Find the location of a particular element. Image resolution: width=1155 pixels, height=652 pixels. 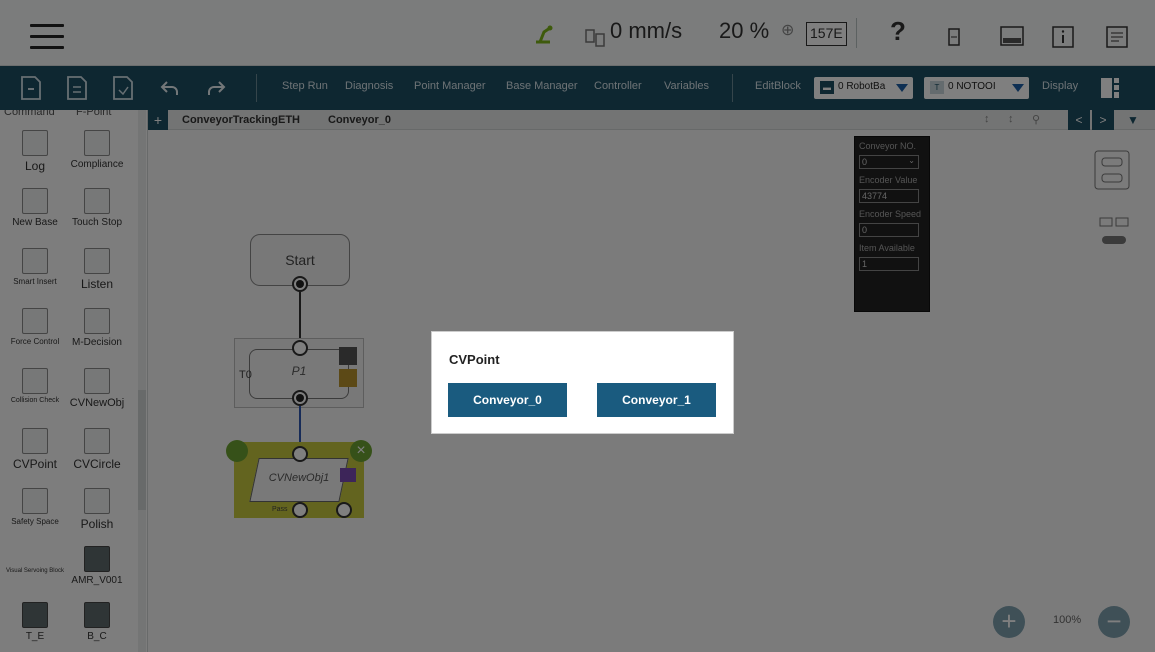

conveyor-0-button: Conveyor_0 is located at coordinates (507, 400).